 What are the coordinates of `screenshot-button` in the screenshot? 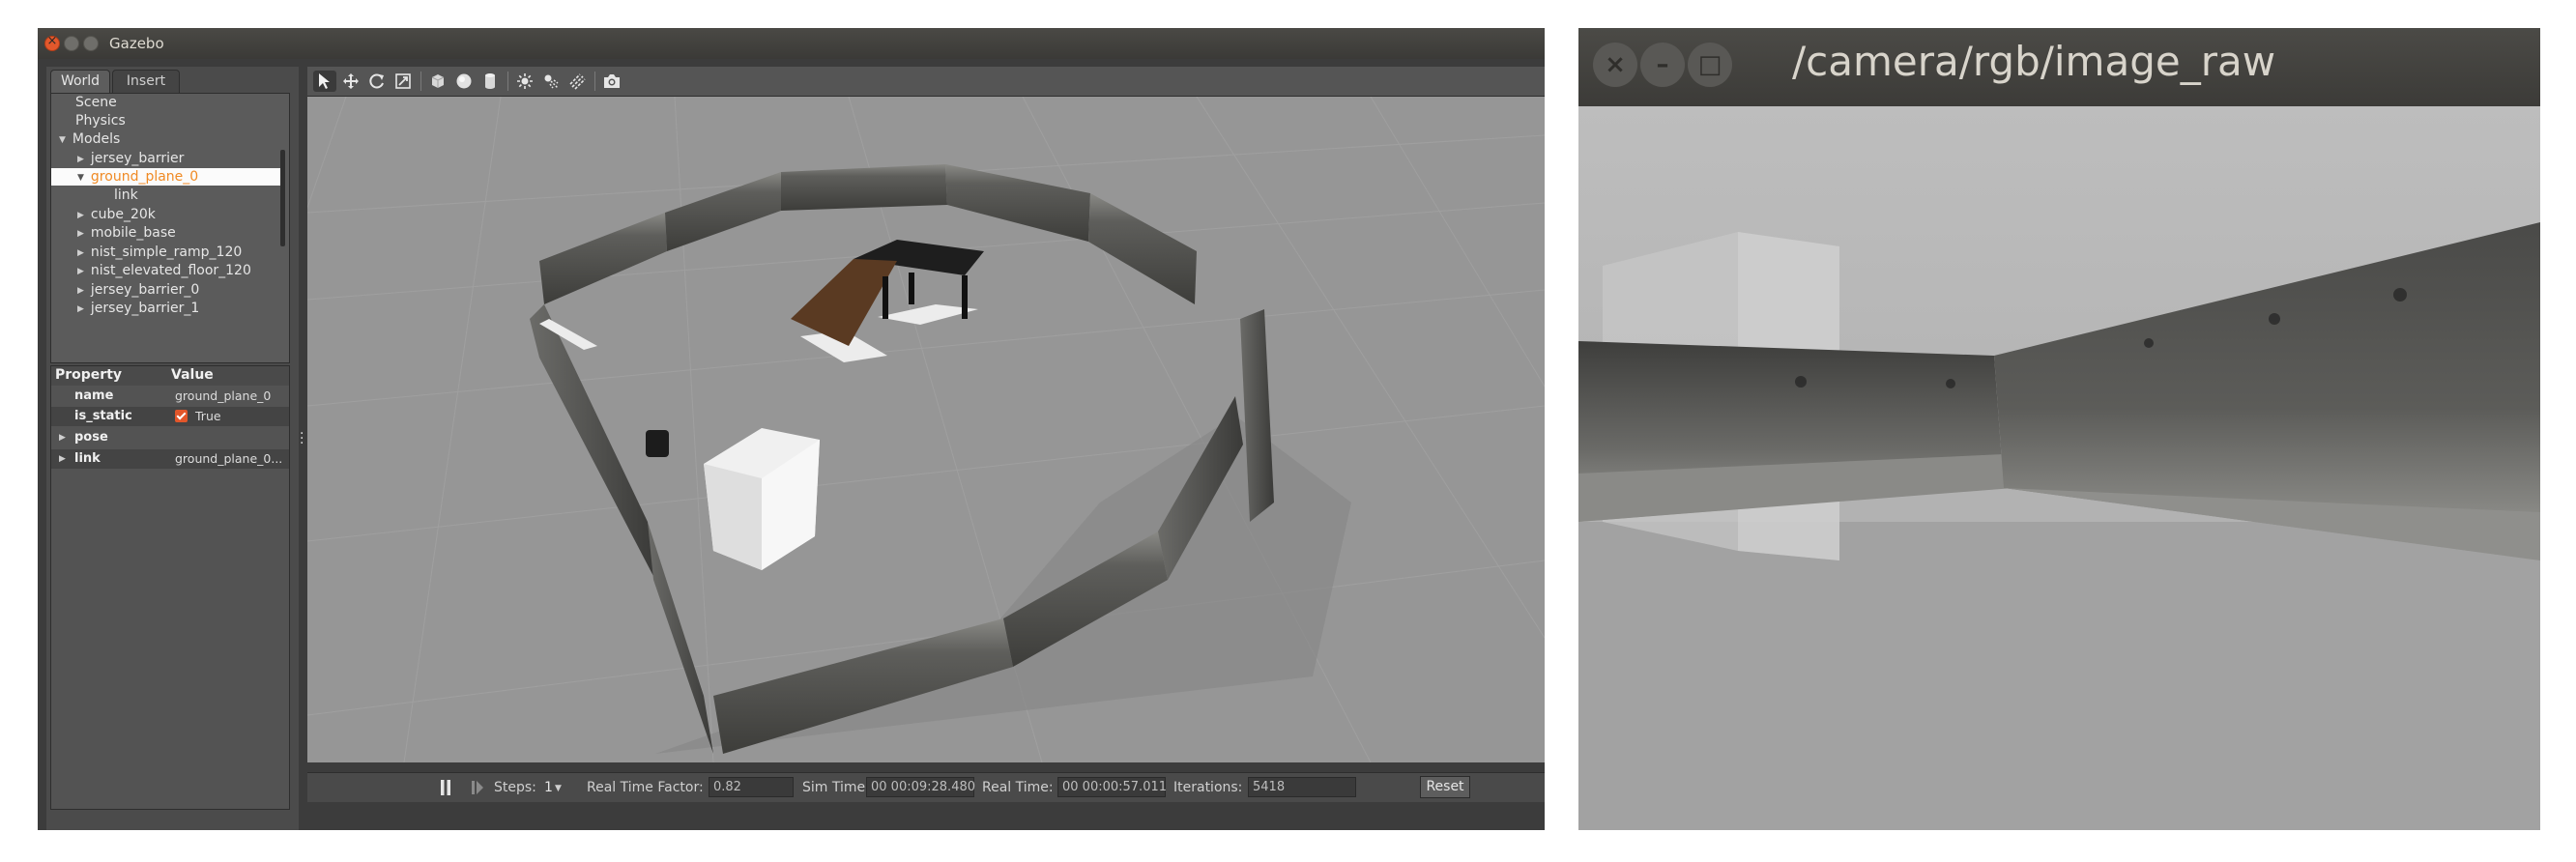 It's located at (611, 81).